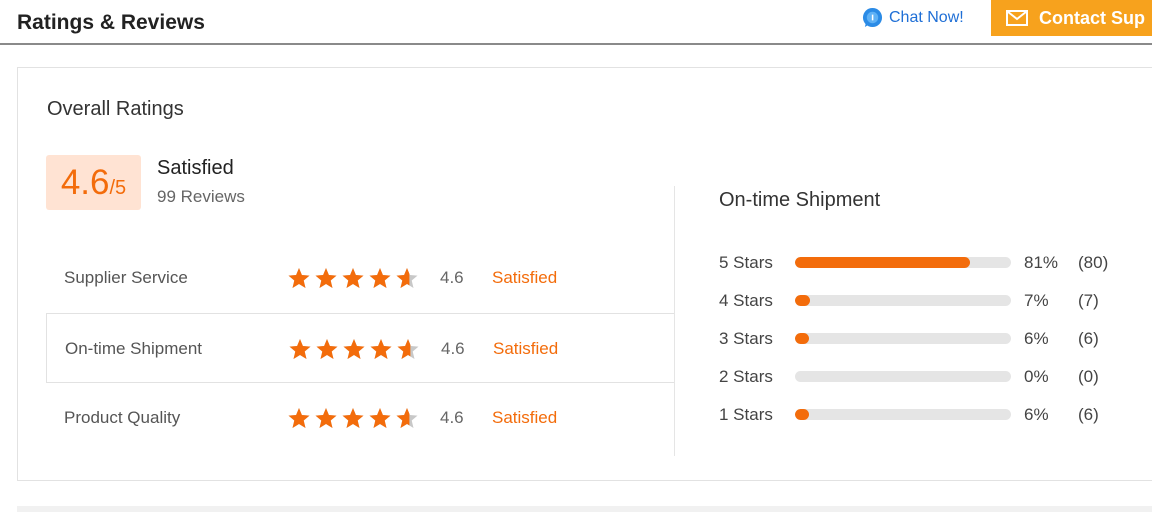 The width and height of the screenshot is (1152, 512). I want to click on overall-score-badge: 4.6/5, so click(93, 182).